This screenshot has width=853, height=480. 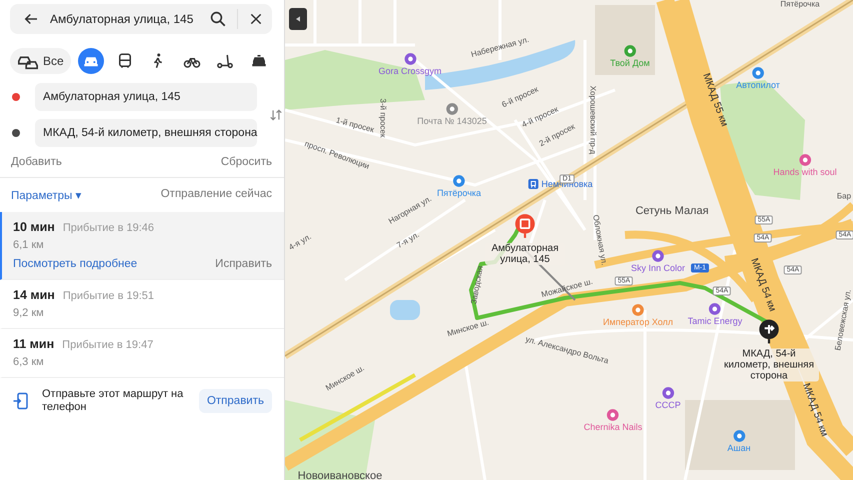 What do you see at coordinates (75, 264) in the screenshot?
I see `details-link: Посмотреть подробнее` at bounding box center [75, 264].